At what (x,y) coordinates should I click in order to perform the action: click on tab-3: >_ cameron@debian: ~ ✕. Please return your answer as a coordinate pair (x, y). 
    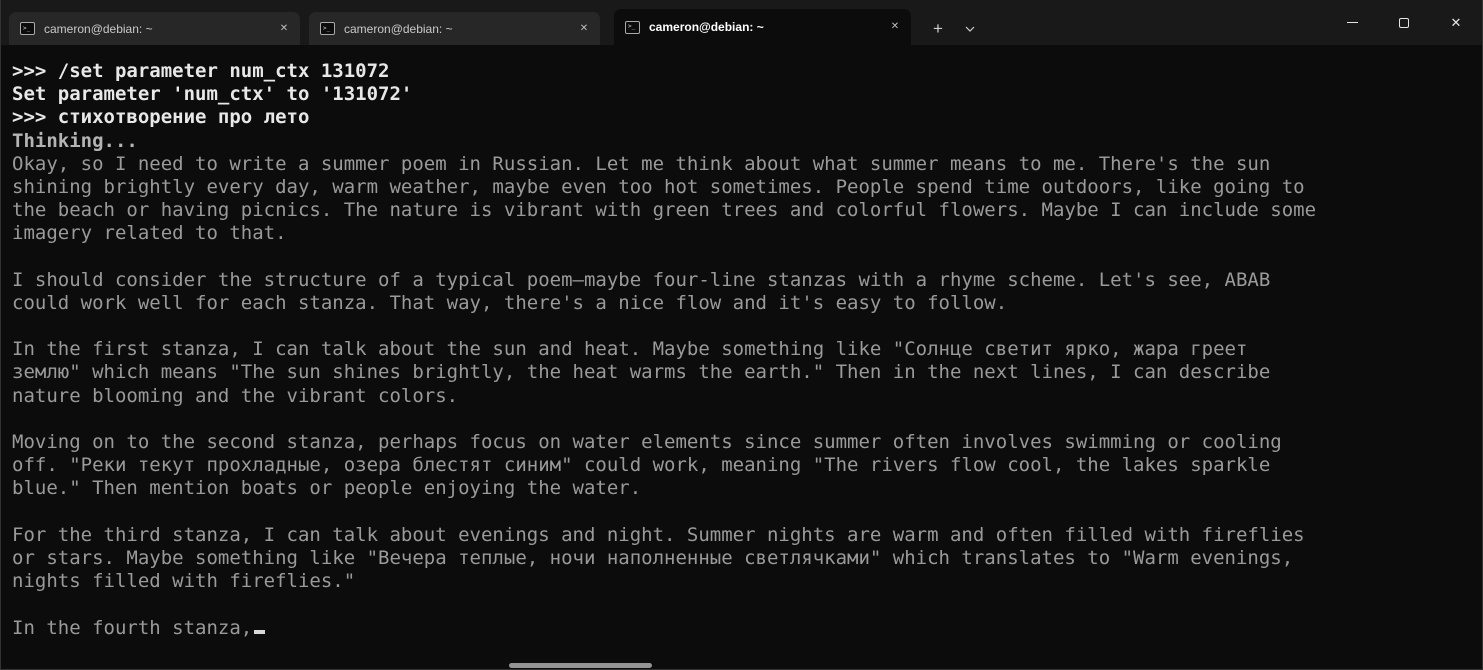
    Looking at the image, I should click on (762, 27).